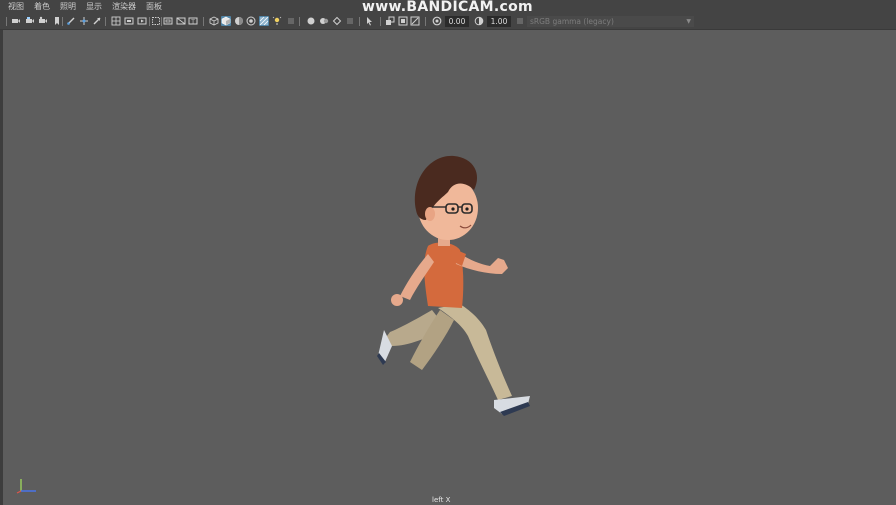 The height and width of the screenshot is (505, 896). What do you see at coordinates (30, 21) in the screenshot?
I see `camera-attributes-icon` at bounding box center [30, 21].